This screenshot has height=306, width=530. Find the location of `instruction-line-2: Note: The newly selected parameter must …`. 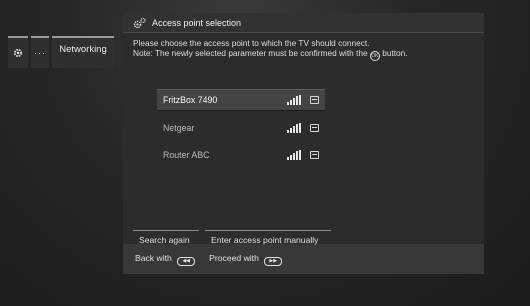

instruction-line-2: Note: The newly selected parameter must … is located at coordinates (308, 54).